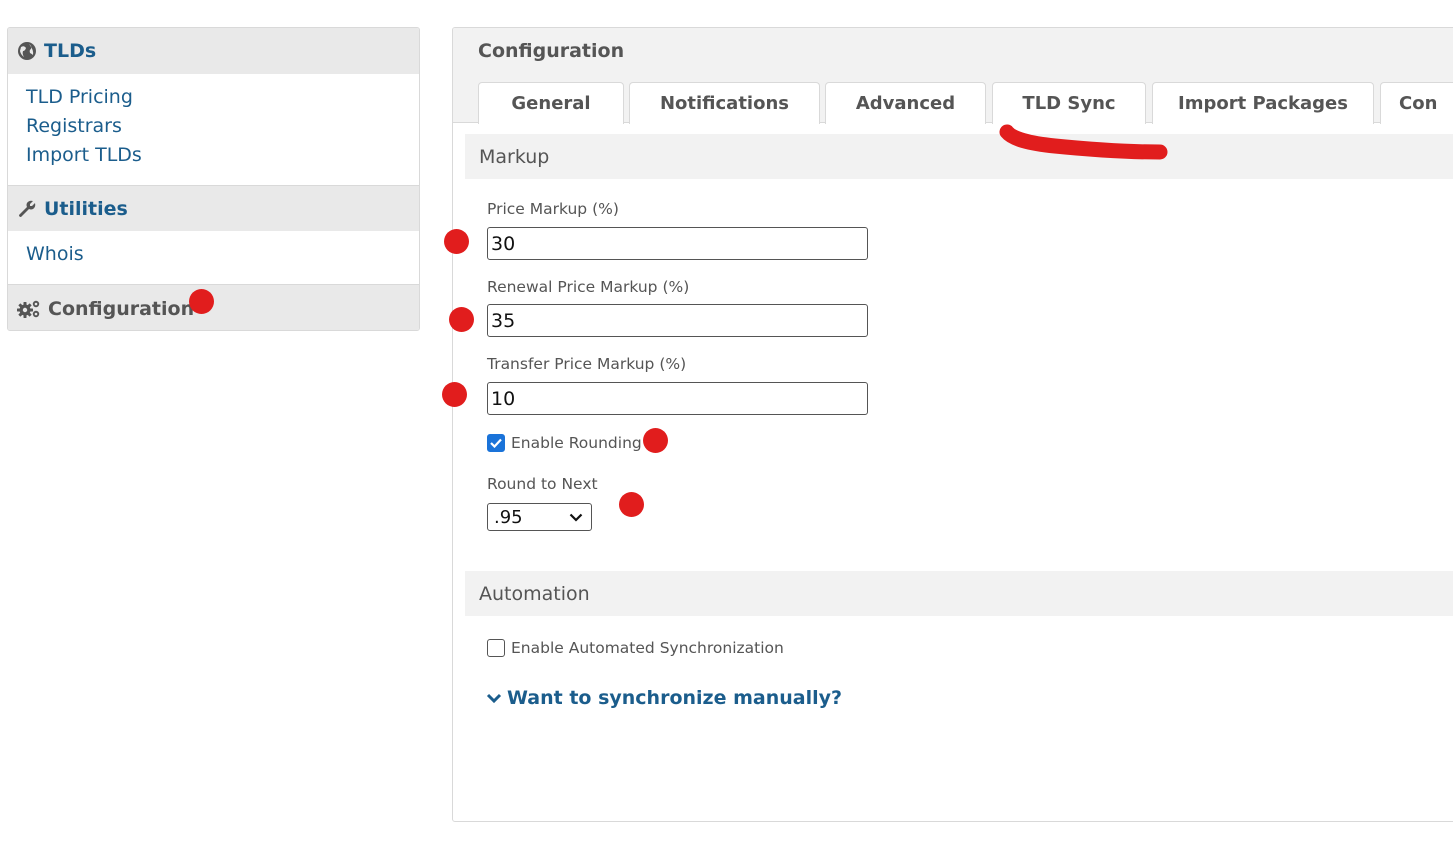 The image size is (1453, 847). What do you see at coordinates (647, 648) in the screenshot?
I see `enable-sync-label: Enable Automated Synchronization` at bounding box center [647, 648].